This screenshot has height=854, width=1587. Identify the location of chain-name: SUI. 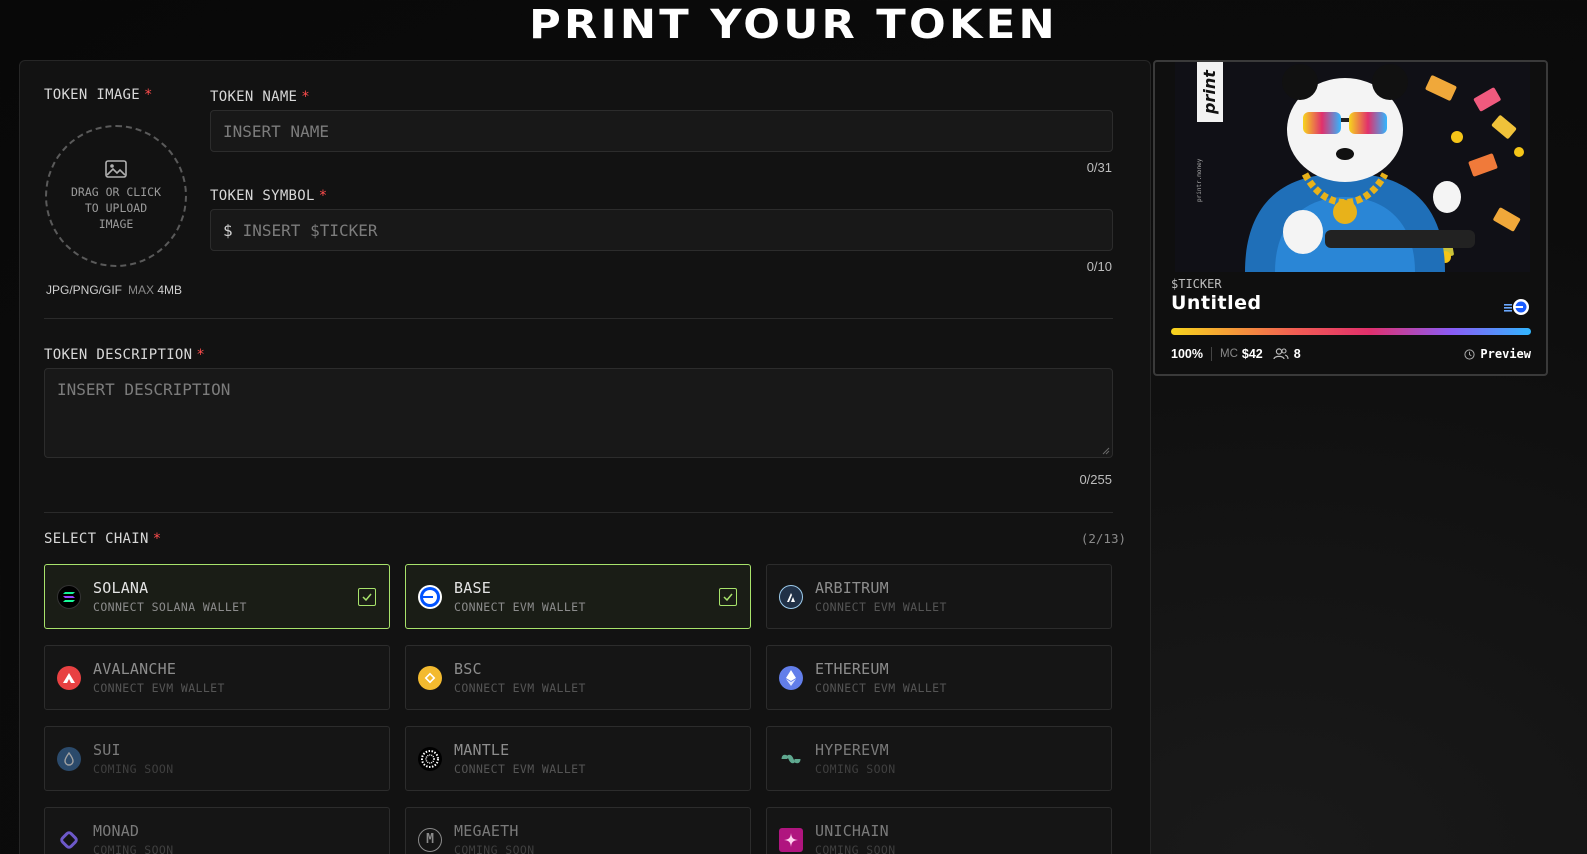
(107, 750).